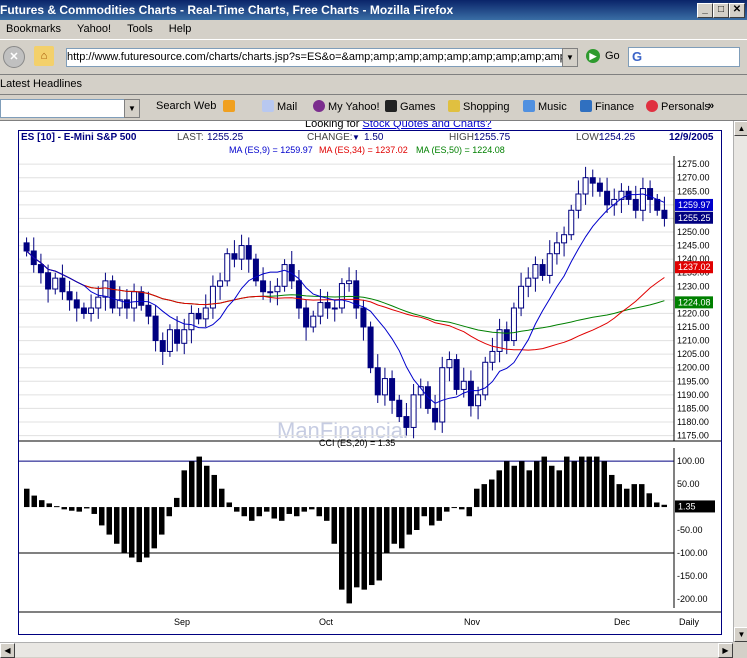 This screenshot has width=747, height=658. What do you see at coordinates (740, 381) in the screenshot?
I see `vertical-scrollbar: ▲ ▼` at bounding box center [740, 381].